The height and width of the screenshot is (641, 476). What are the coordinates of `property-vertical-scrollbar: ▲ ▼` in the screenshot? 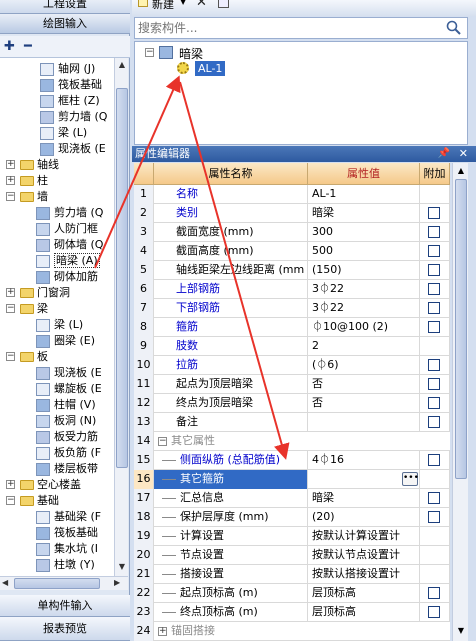 It's located at (460, 402).